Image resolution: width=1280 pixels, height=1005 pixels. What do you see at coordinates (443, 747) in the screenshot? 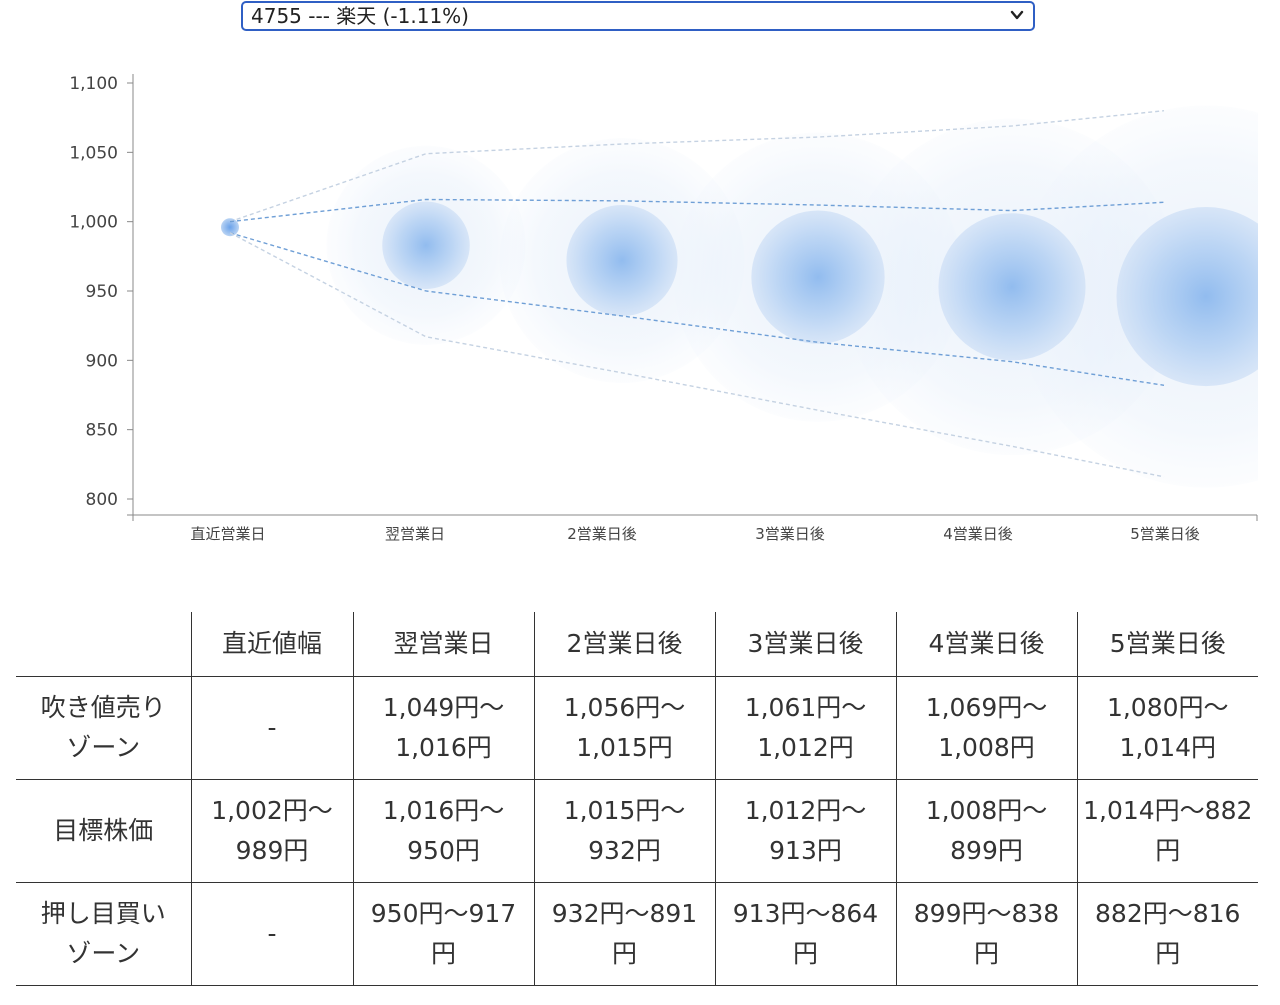
I see `cell-text: 1,016円` at bounding box center [443, 747].